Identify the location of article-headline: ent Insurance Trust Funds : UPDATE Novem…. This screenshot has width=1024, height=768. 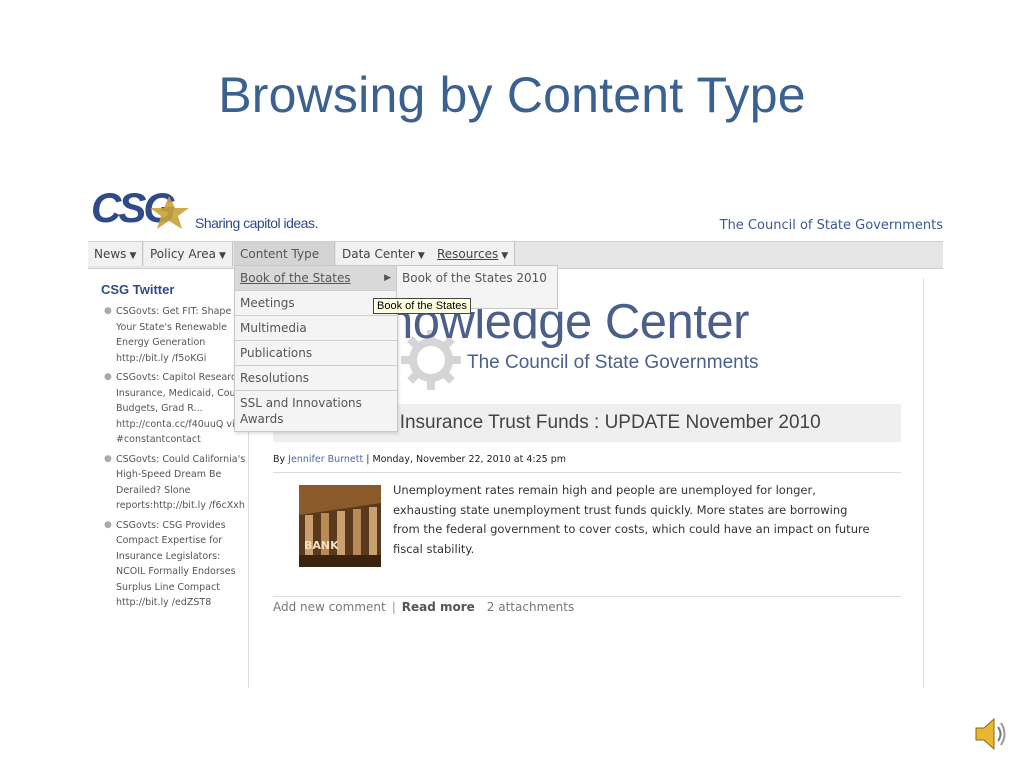
(594, 423).